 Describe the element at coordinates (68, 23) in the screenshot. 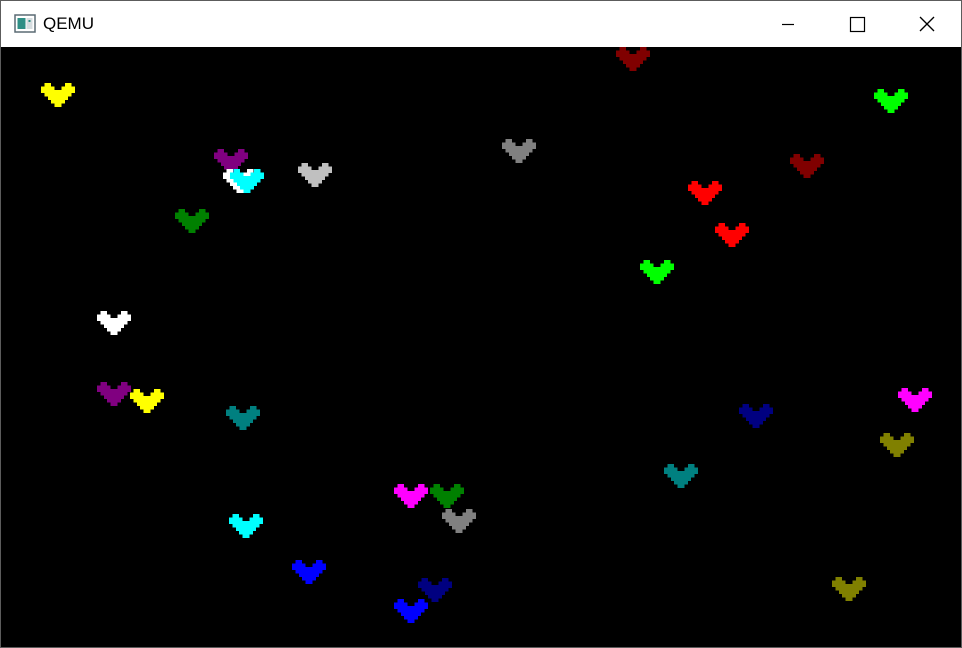

I see `window-title: QEMU` at that location.